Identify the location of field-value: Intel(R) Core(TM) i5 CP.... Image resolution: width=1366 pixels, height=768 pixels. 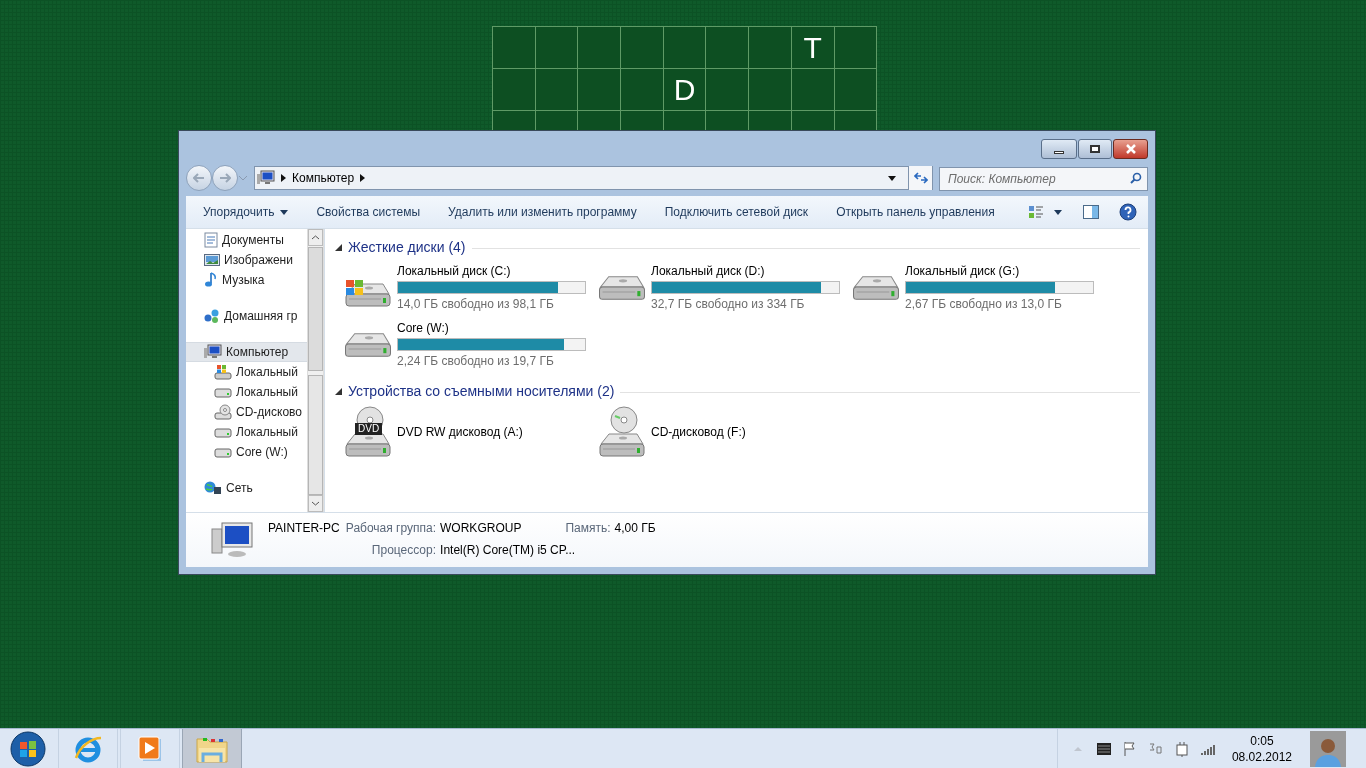
(508, 550).